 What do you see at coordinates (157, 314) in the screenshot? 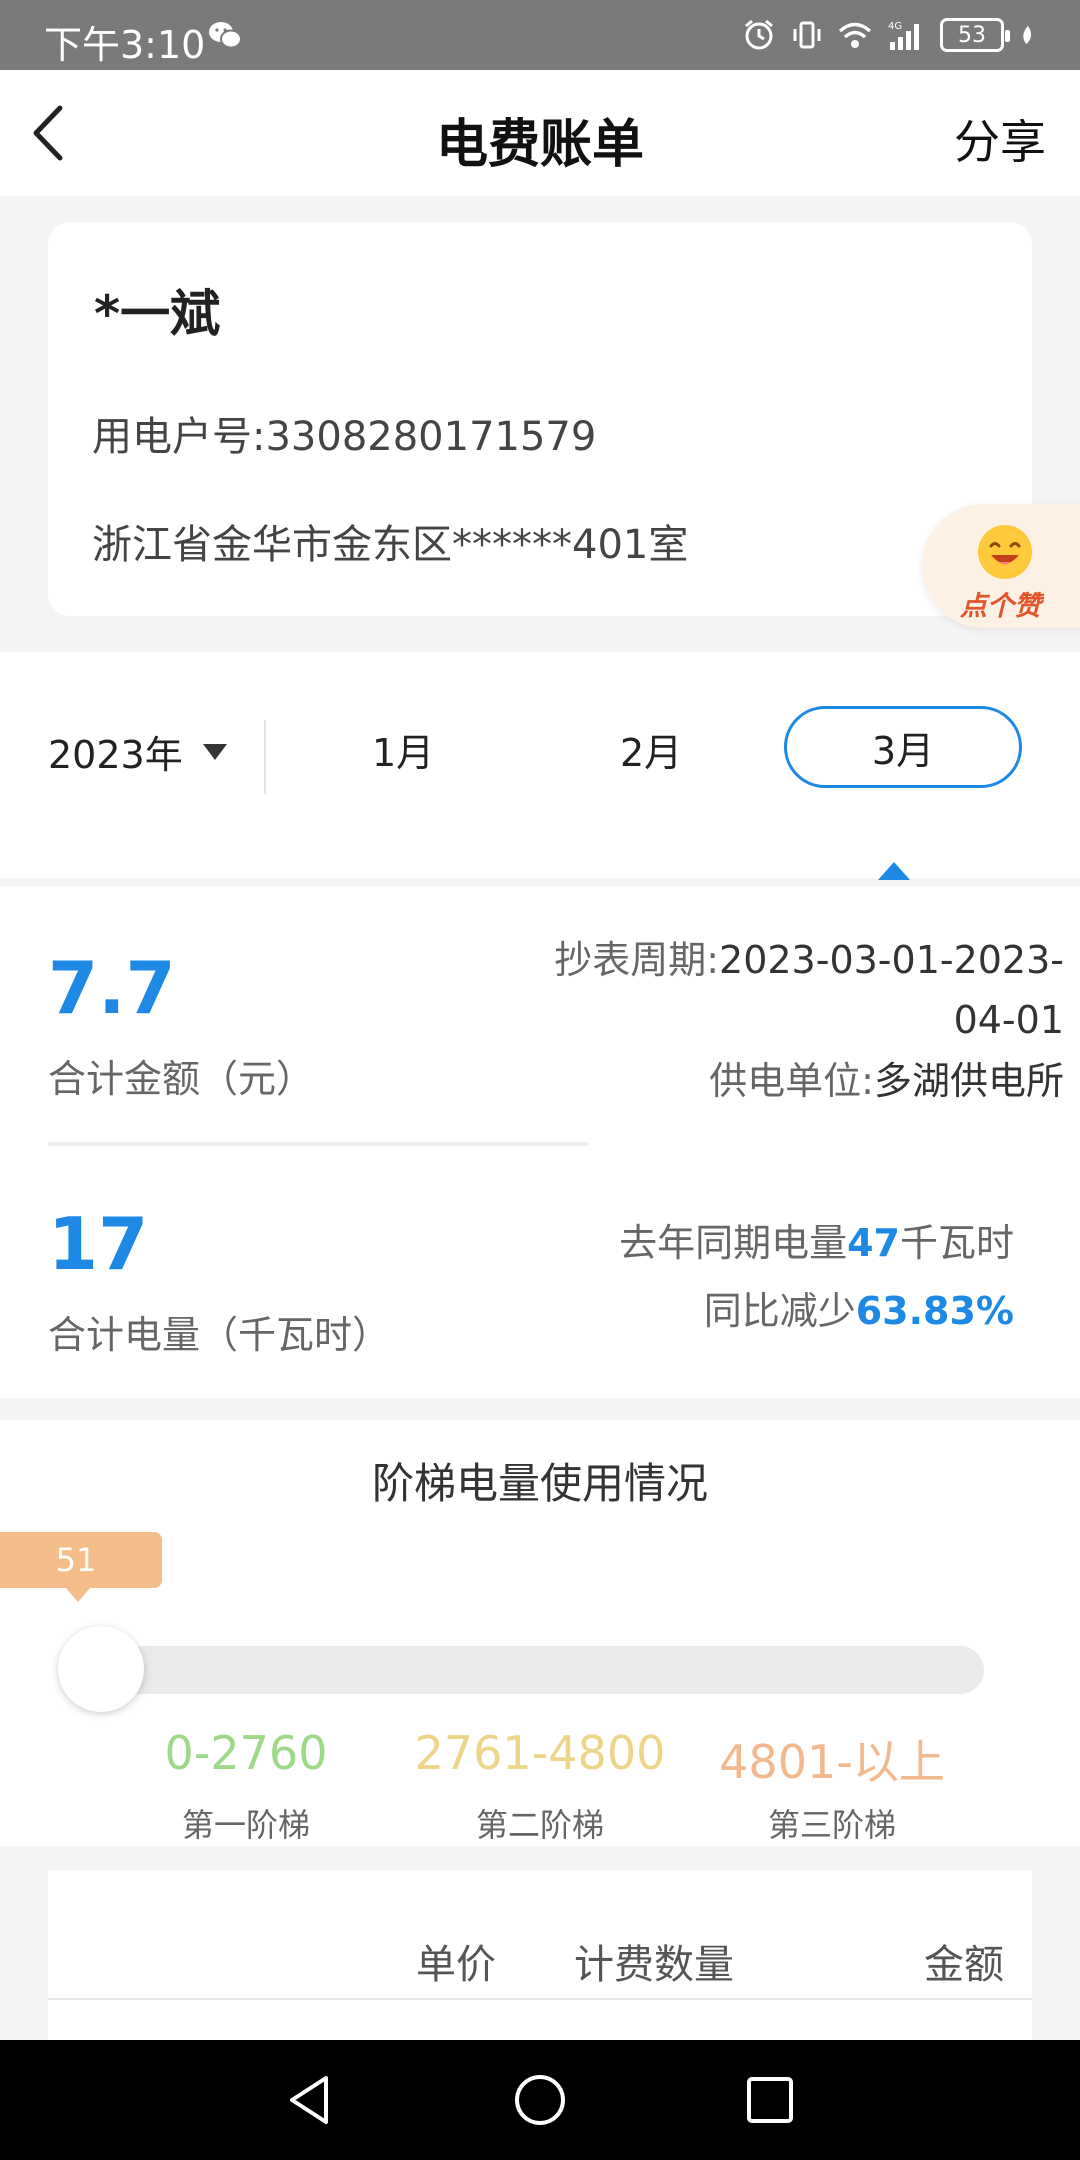
I see `user-name: *一斌` at bounding box center [157, 314].